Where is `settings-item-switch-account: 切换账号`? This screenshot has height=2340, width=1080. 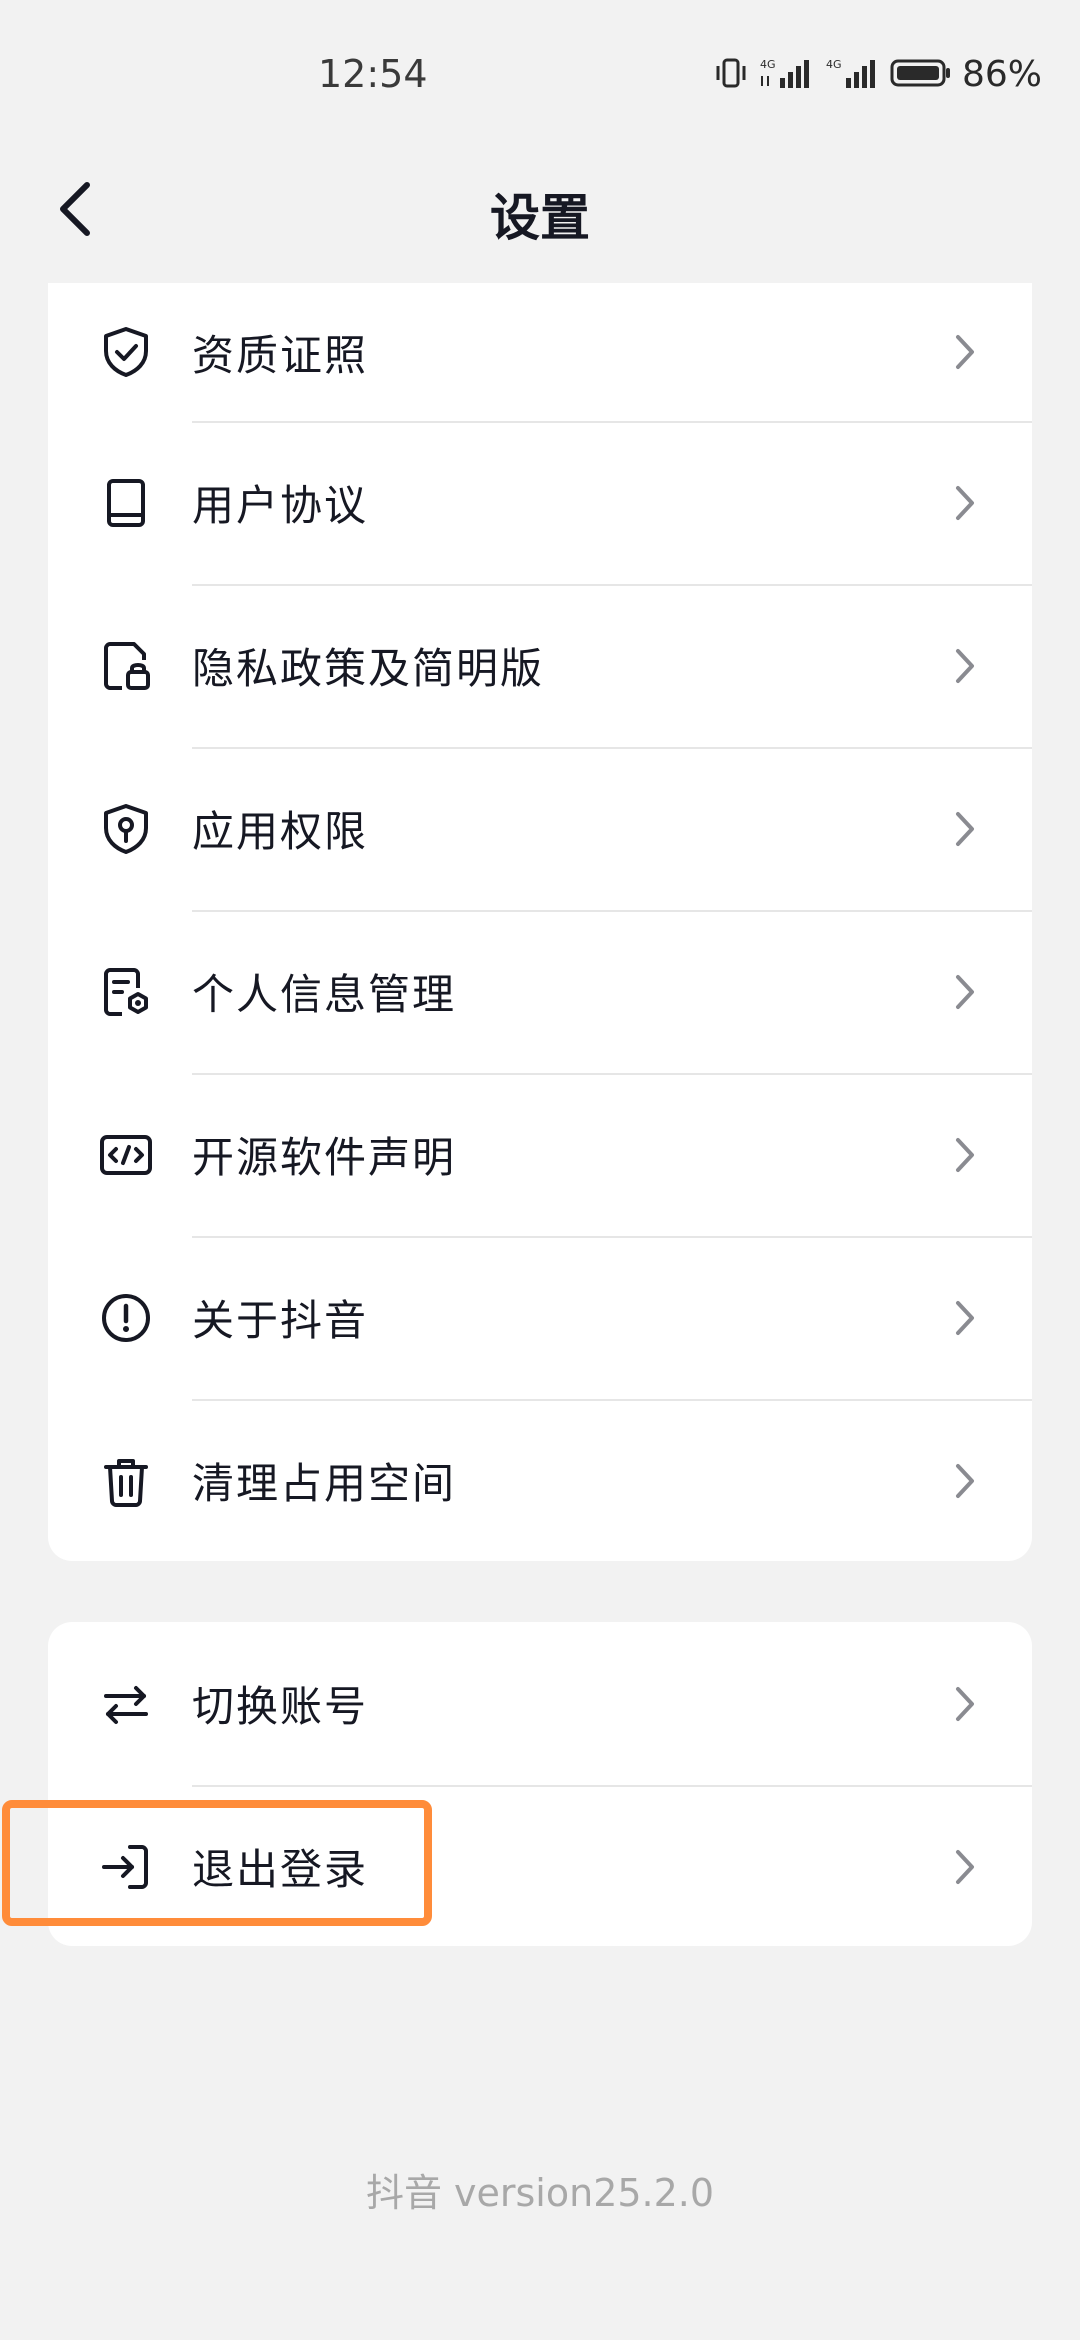 settings-item-switch-account: 切换账号 is located at coordinates (540, 1703).